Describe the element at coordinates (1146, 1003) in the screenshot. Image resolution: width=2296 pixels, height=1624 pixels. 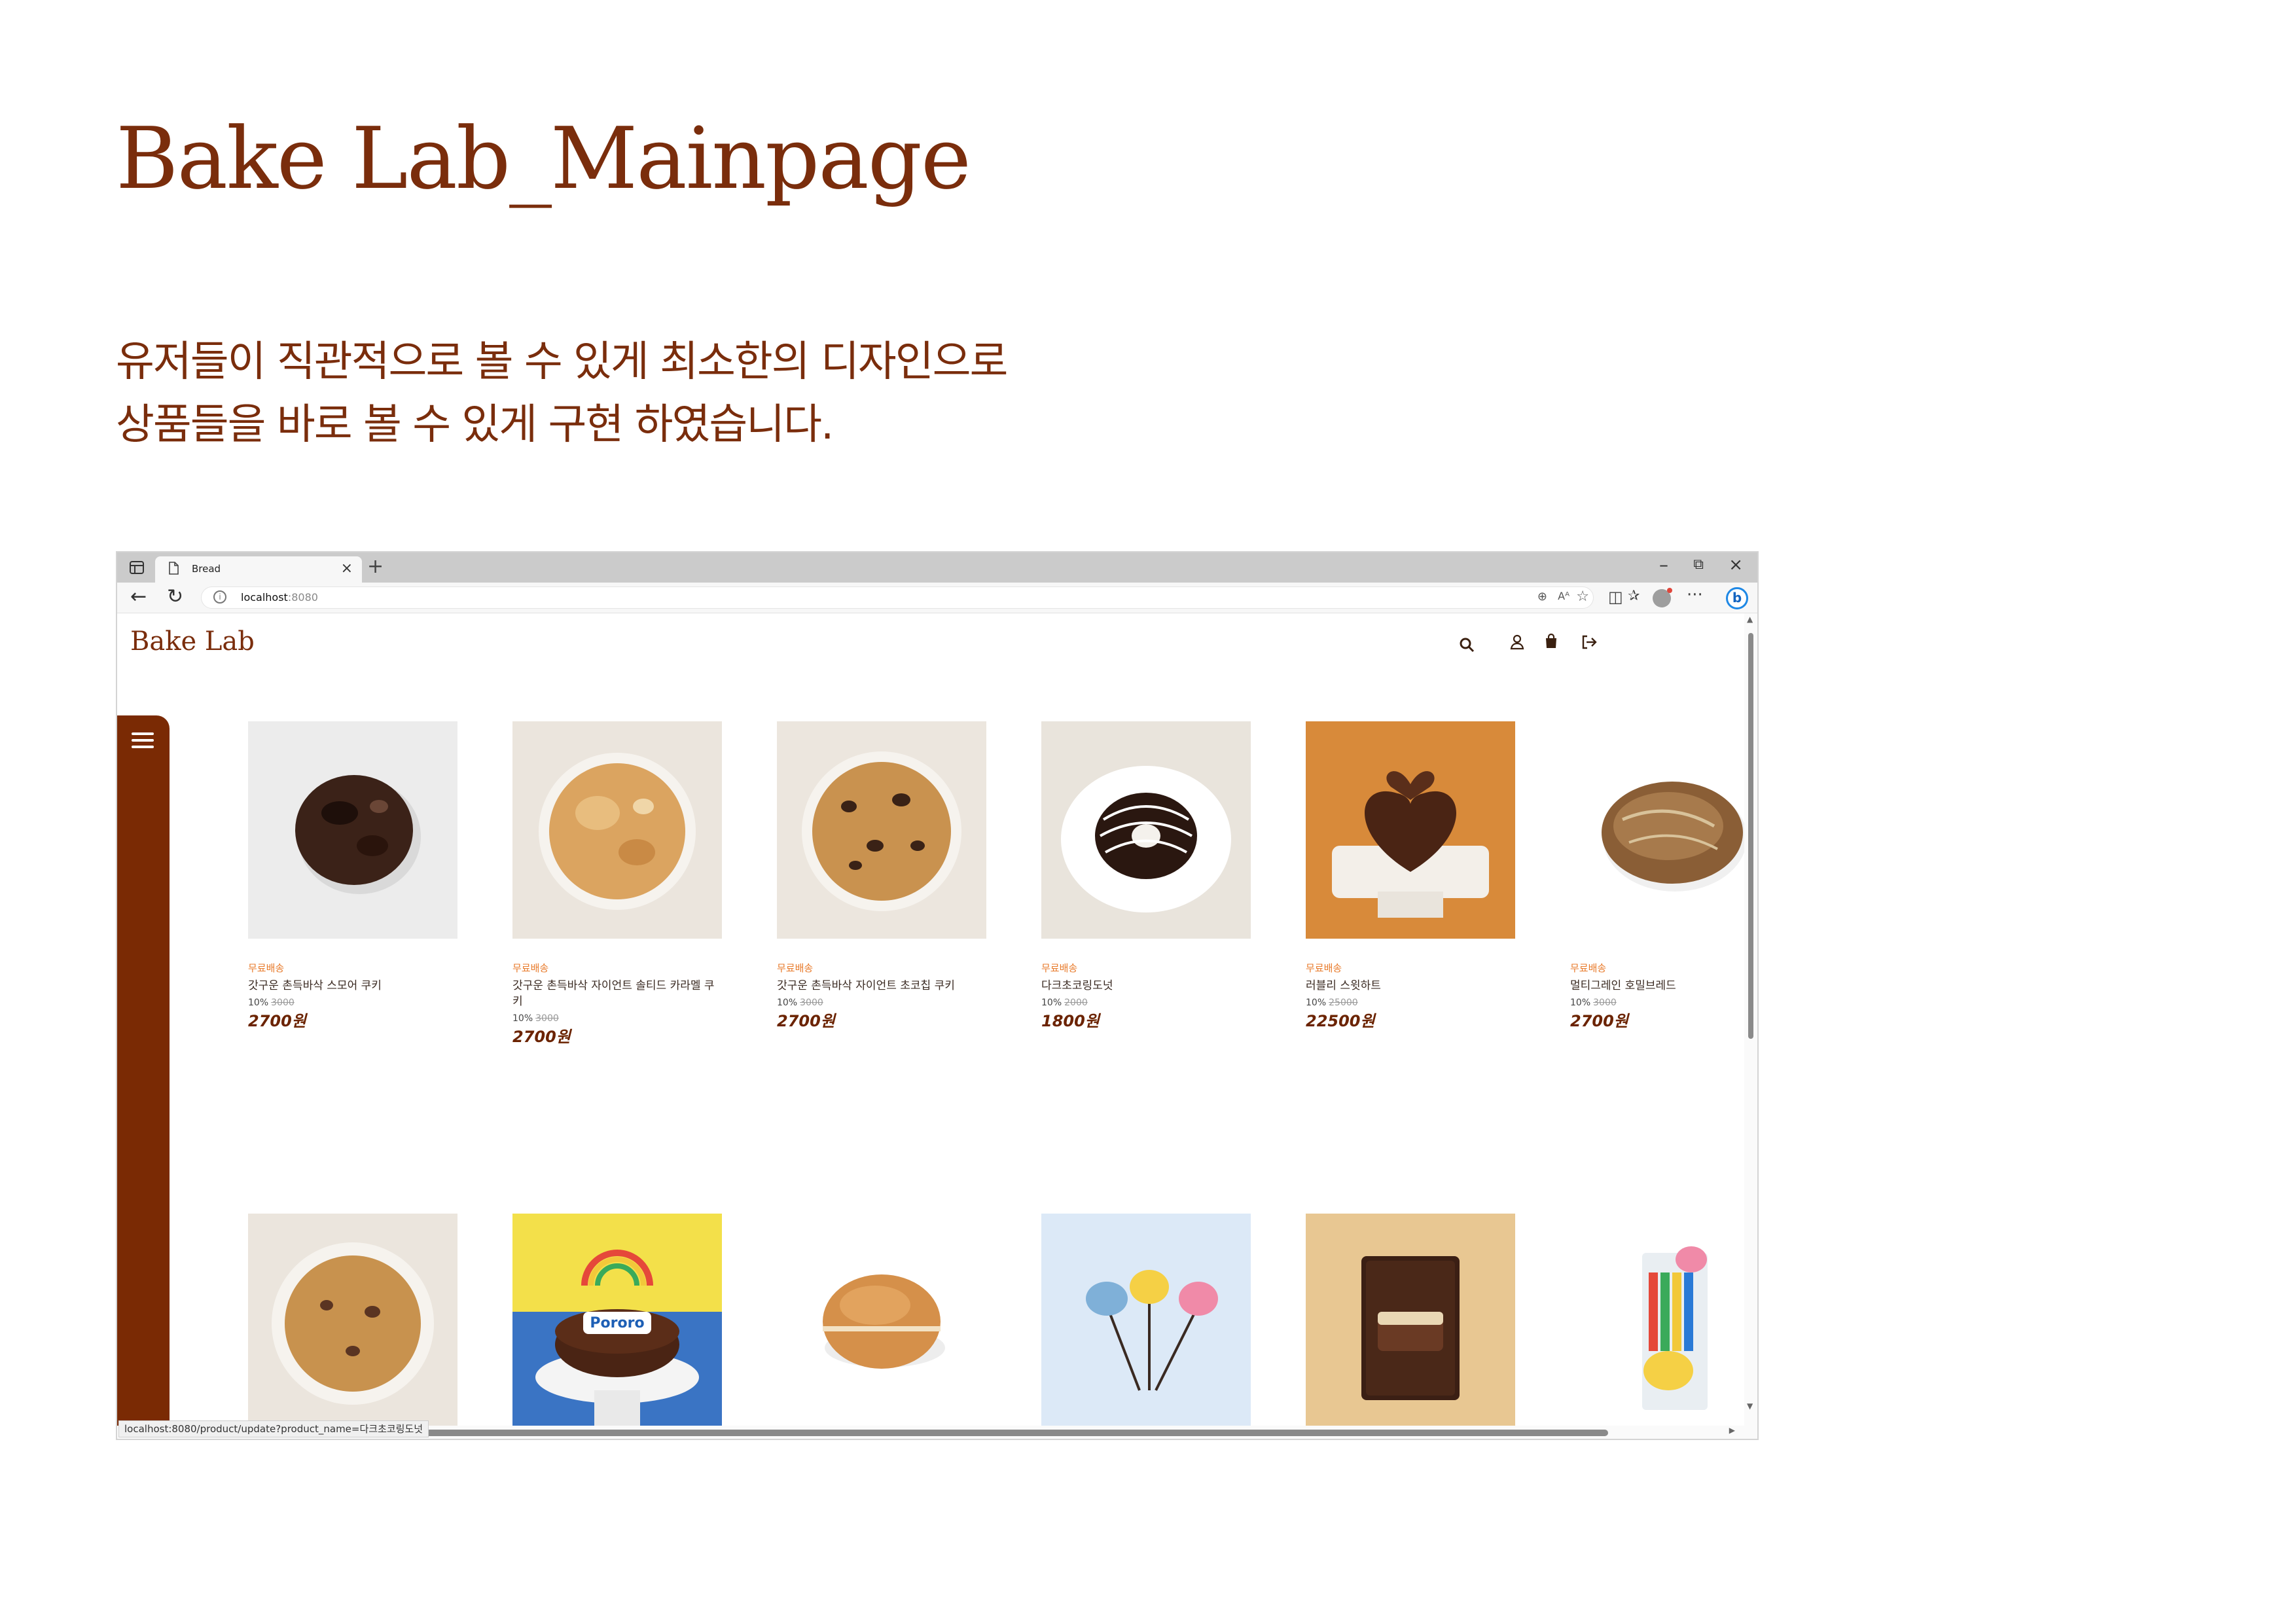
I see `price-row: 10% 2000` at that location.